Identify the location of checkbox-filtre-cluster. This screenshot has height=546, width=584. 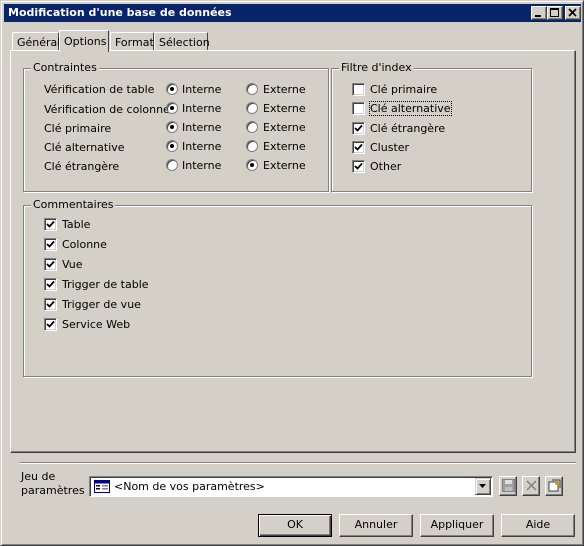
(358, 147).